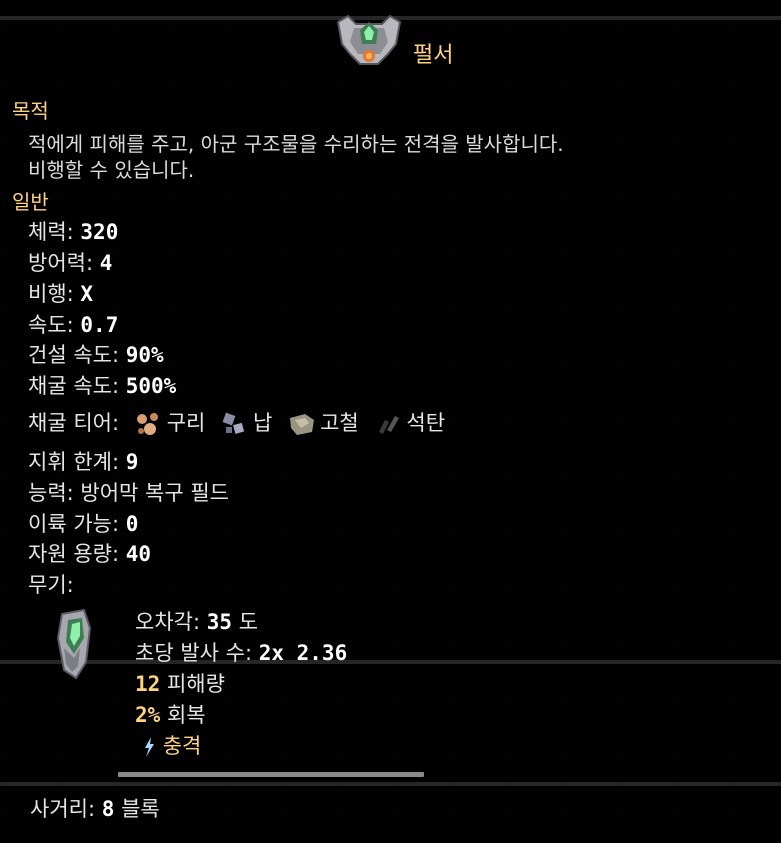  Describe the element at coordinates (271, 774) in the screenshot. I see `scrollbar` at that location.